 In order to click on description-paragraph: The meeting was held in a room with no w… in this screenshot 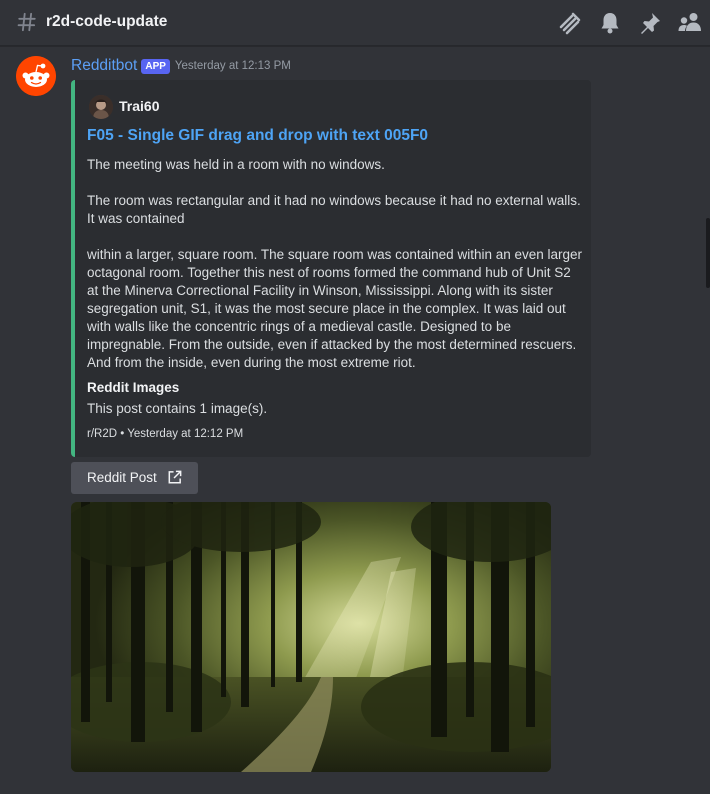, I will do `click(236, 164)`.